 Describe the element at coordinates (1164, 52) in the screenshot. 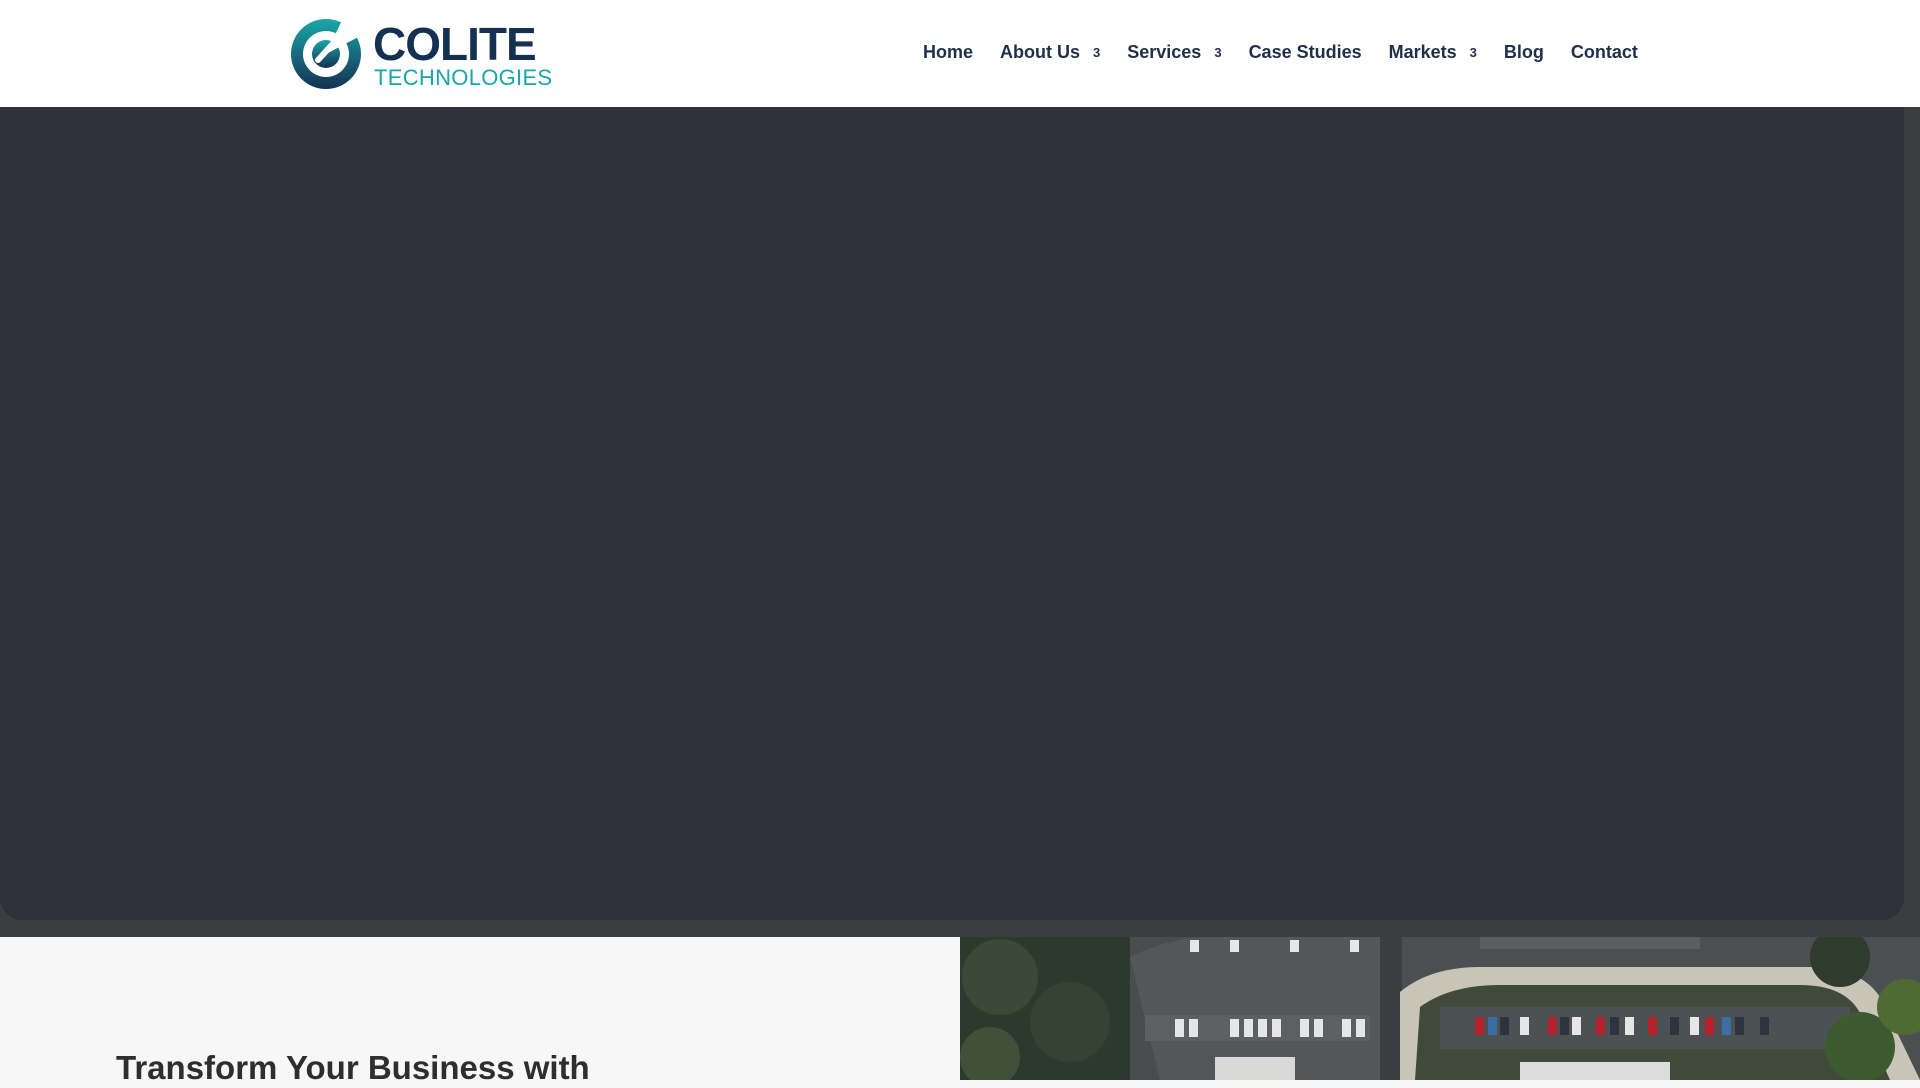

I see `nav-services-label: Services` at that location.